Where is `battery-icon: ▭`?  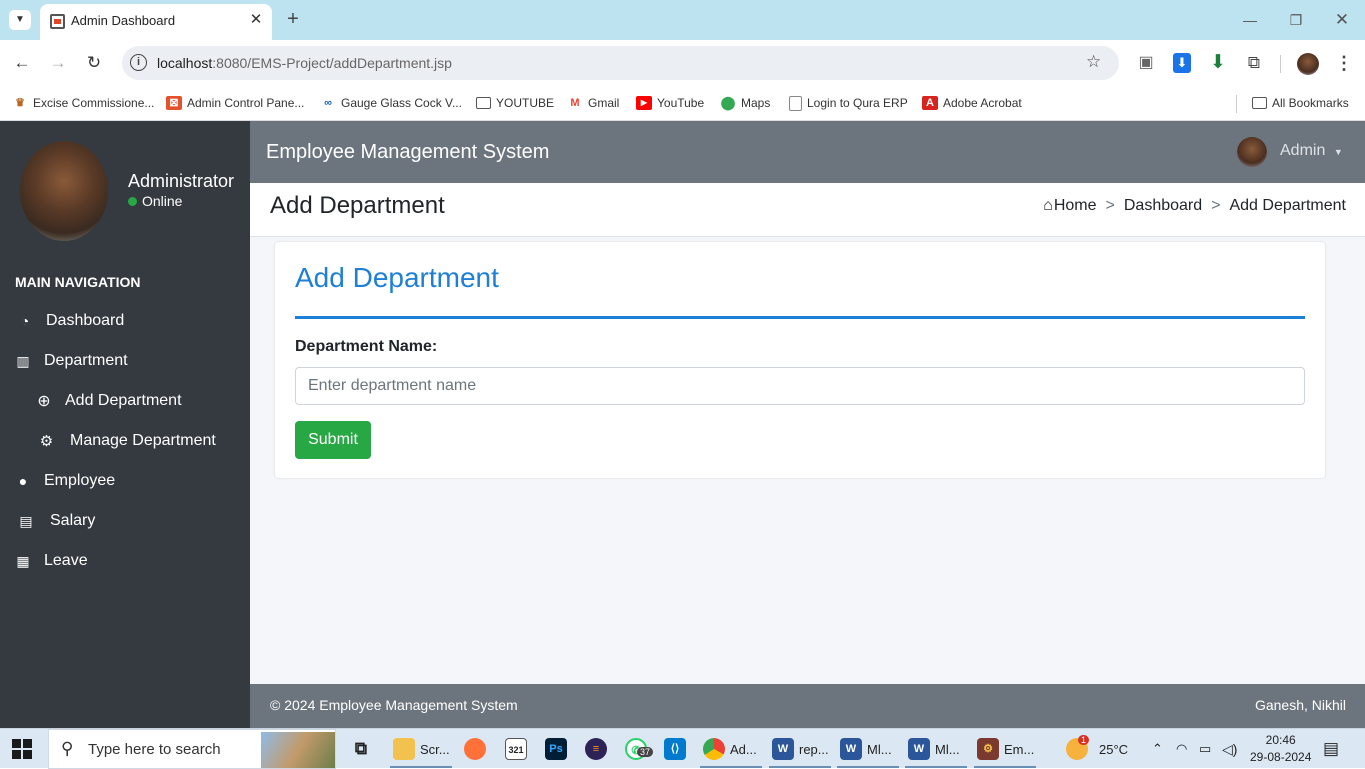 battery-icon: ▭ is located at coordinates (1205, 749).